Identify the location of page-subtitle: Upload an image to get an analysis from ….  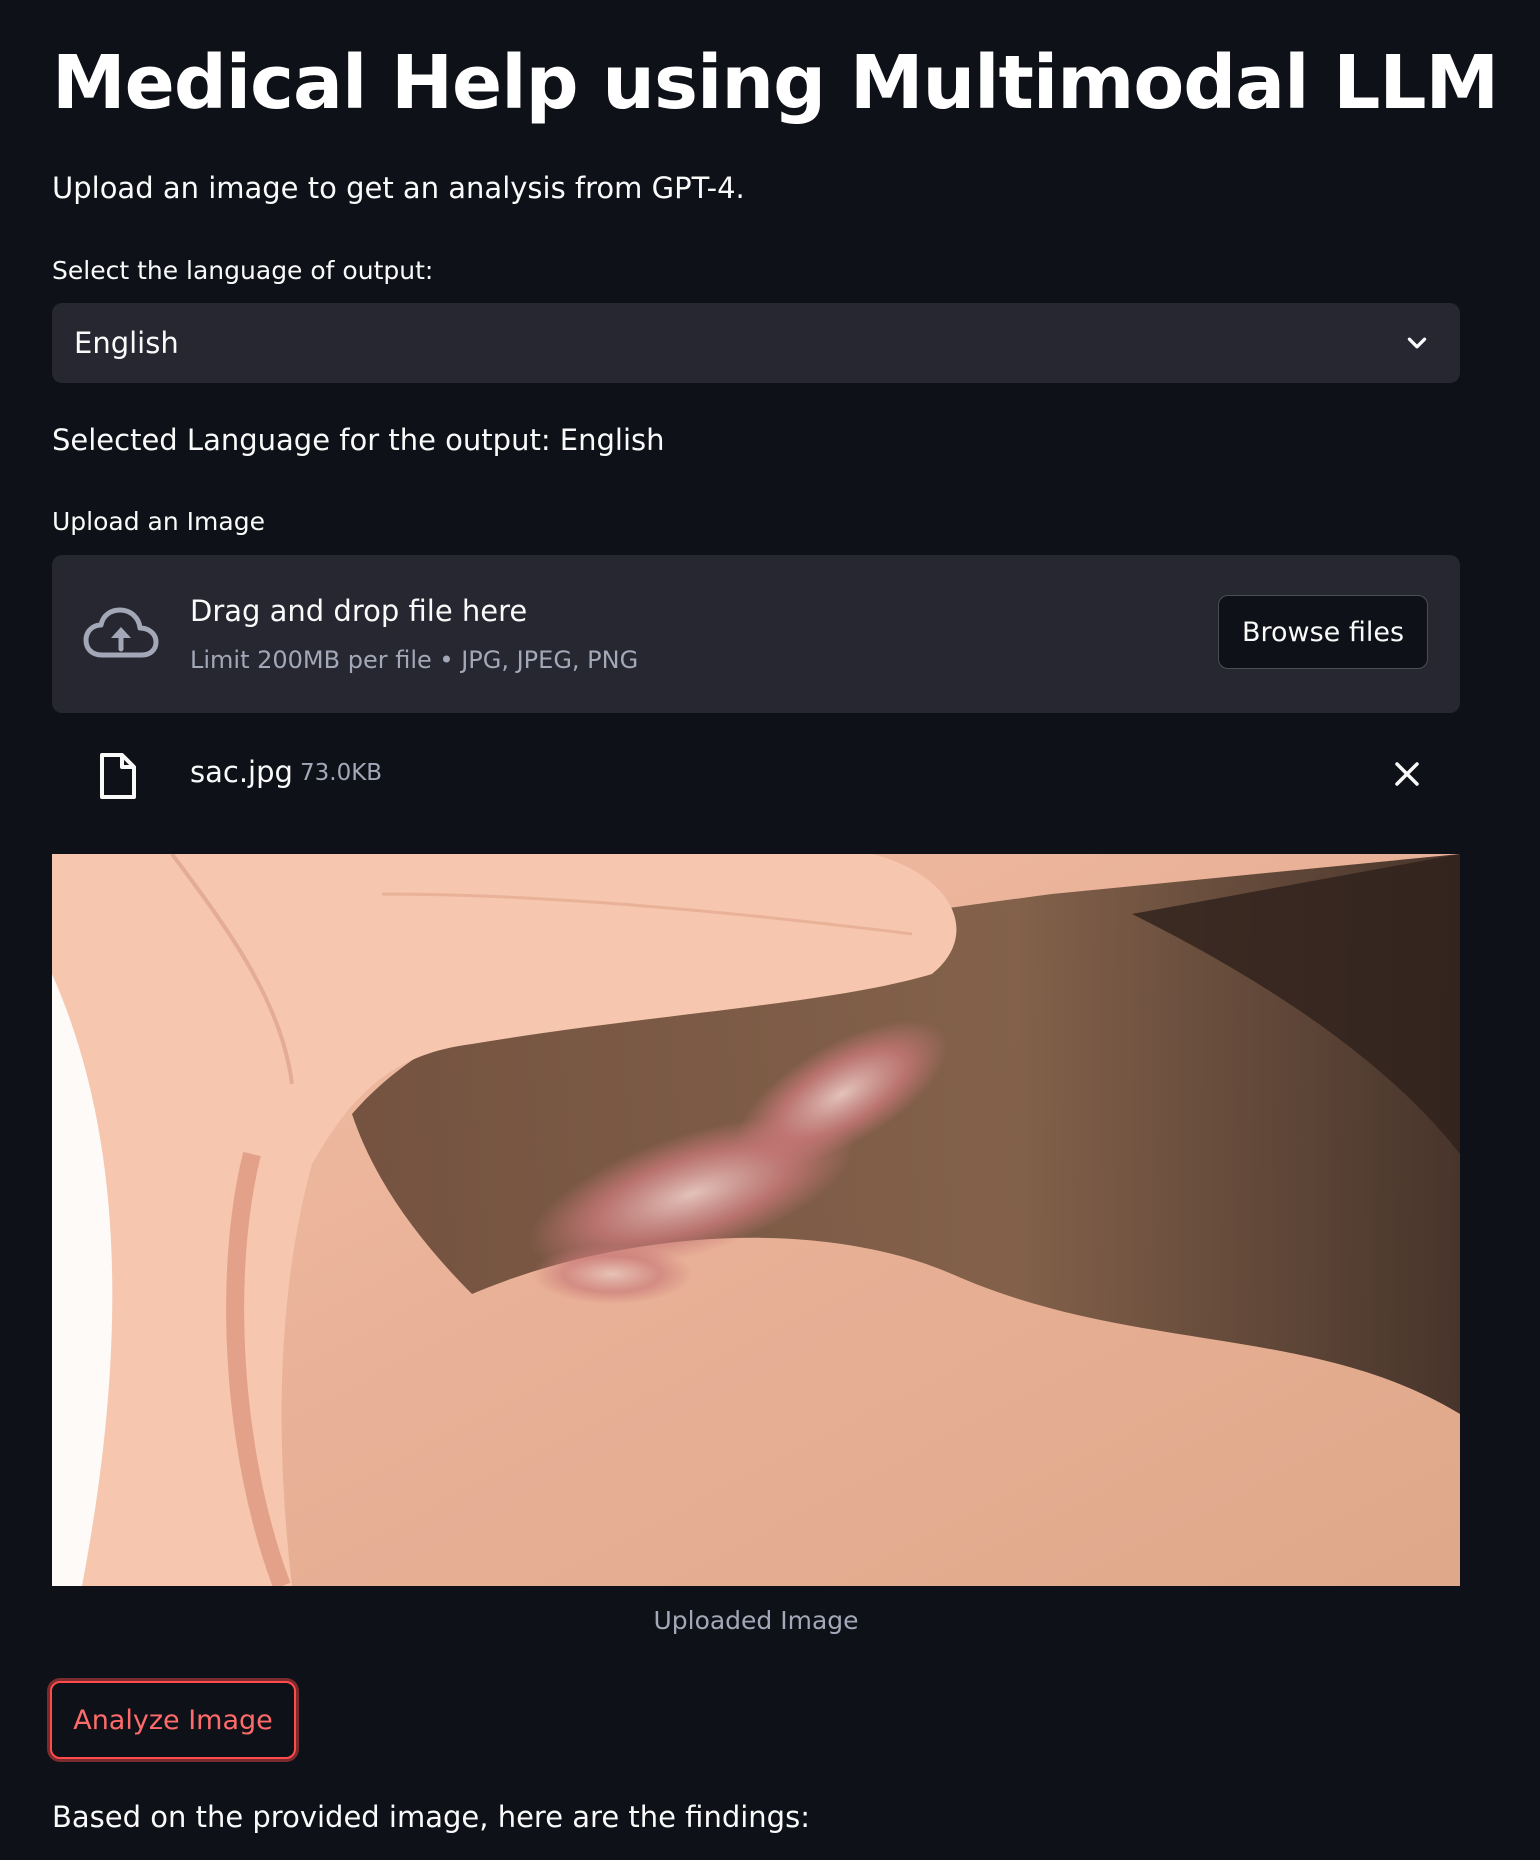
(398, 188).